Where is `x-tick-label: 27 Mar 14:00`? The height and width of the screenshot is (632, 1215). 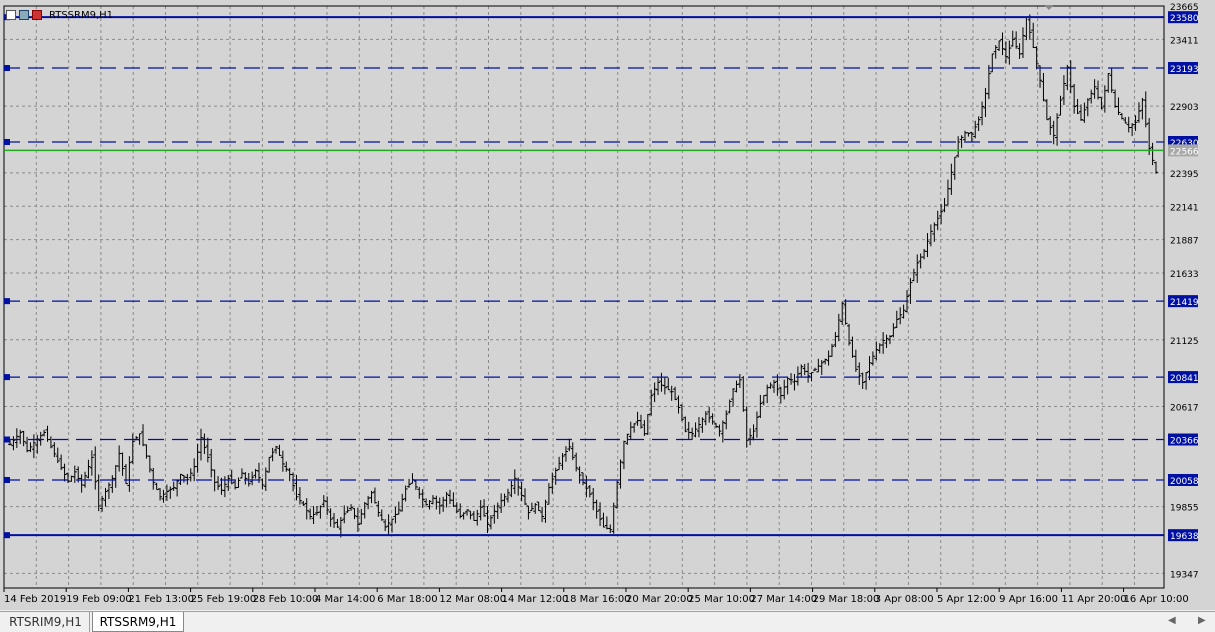
x-tick-label: 27 Mar 14:00 is located at coordinates (783, 599).